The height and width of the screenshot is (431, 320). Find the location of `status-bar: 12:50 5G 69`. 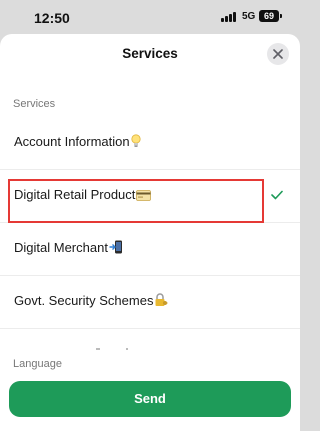

status-bar: 12:50 5G 69 is located at coordinates (150, 17).